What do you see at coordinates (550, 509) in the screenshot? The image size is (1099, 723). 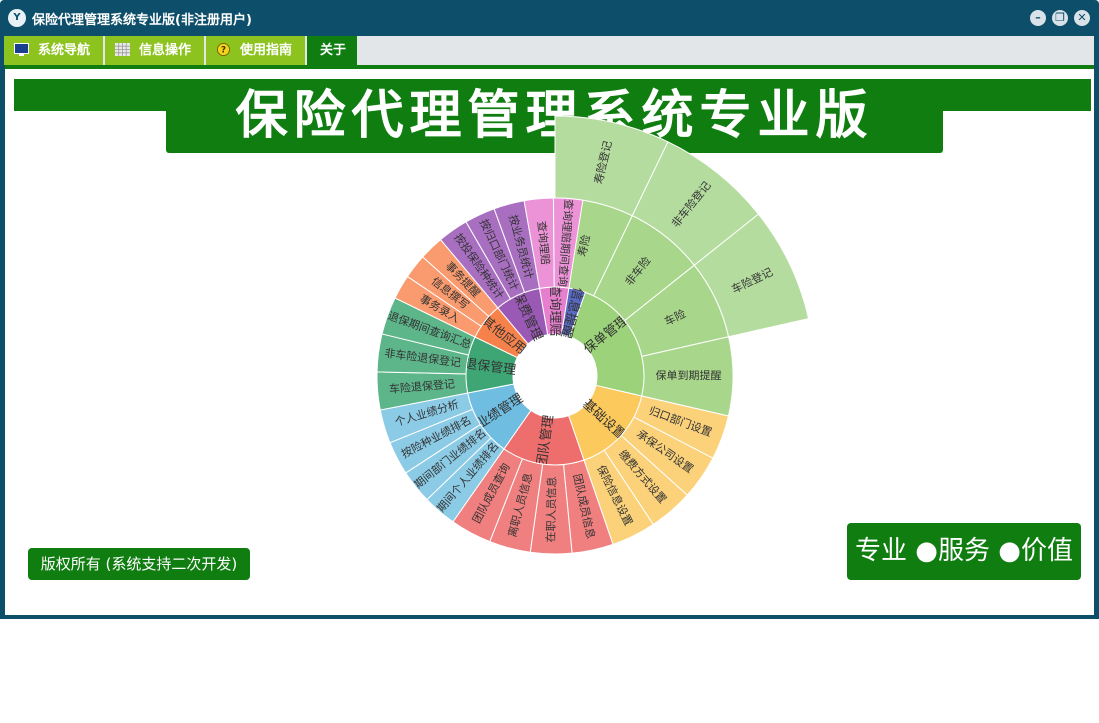 I see `sunburst-mid-label: 在职人员信息` at bounding box center [550, 509].